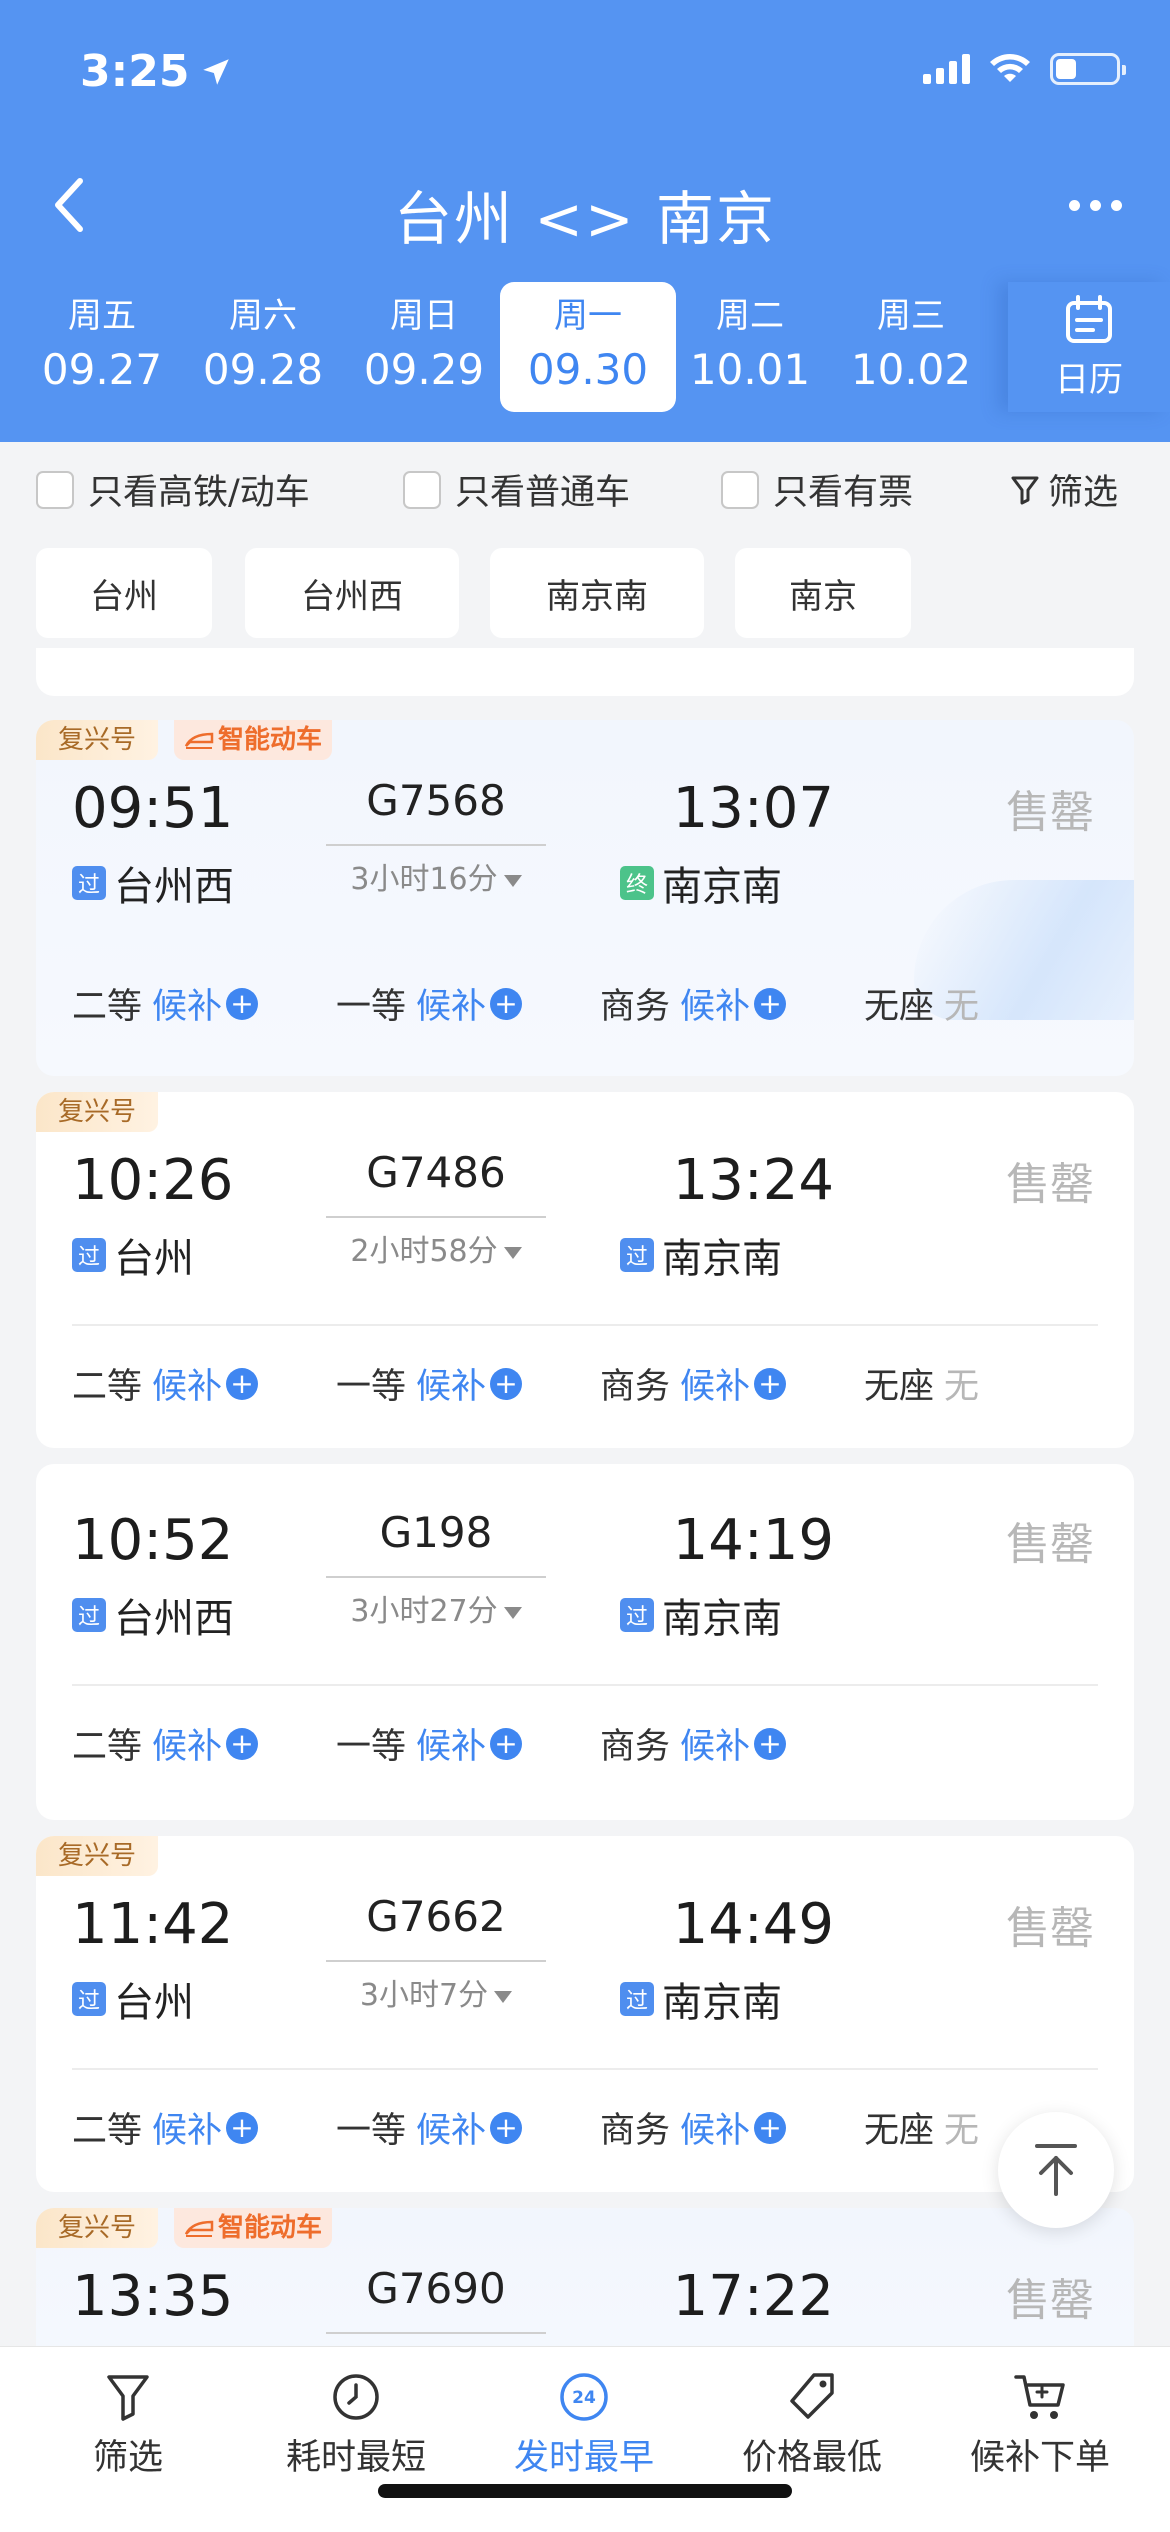  I want to click on cart-icon, so click(1039, 2397).